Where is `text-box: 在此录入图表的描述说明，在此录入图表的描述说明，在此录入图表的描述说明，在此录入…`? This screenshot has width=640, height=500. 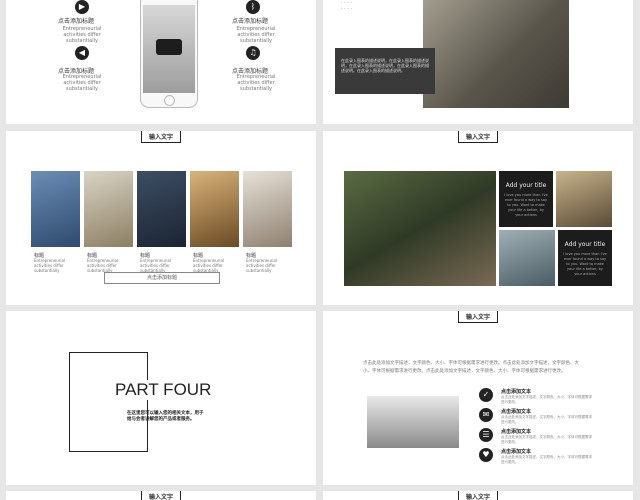 text-box: 在此录入图表的描述说明，在此录入图表的描述说明，在此录入图表的描述说明，在此录入… is located at coordinates (385, 71).